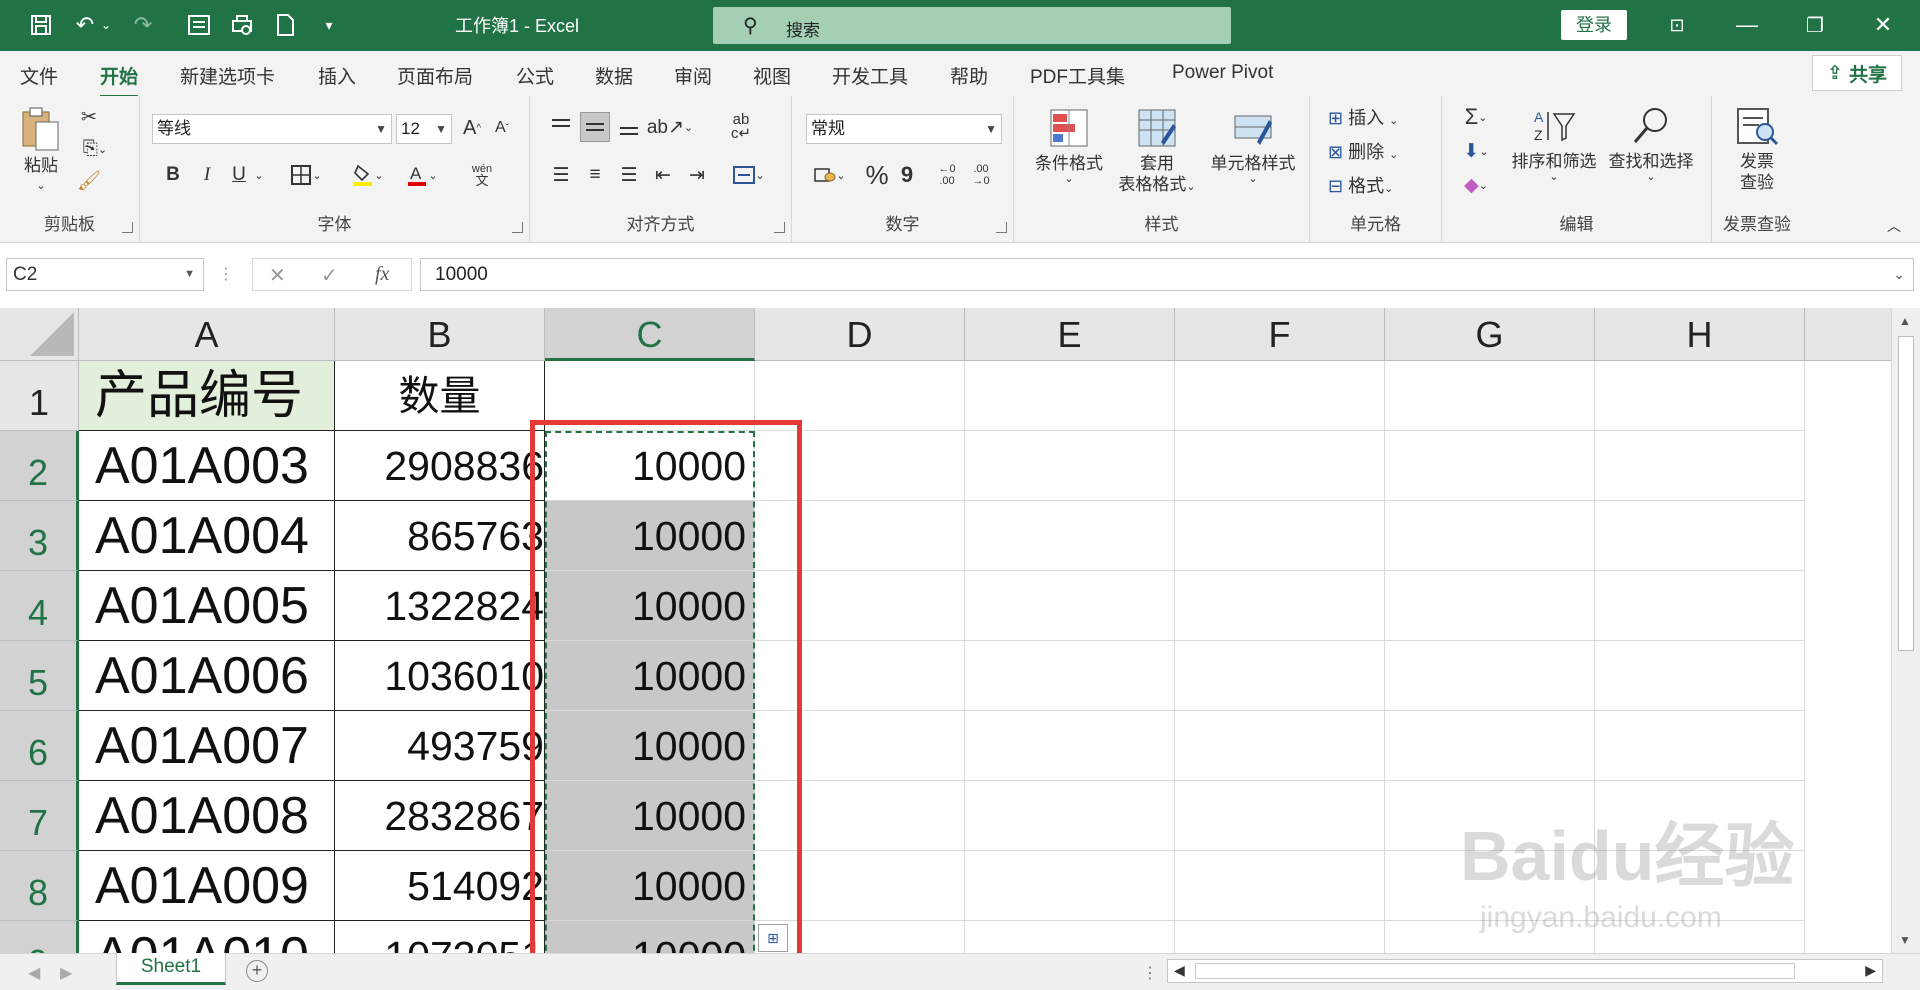  Describe the element at coordinates (329, 275) in the screenshot. I see `enter-icon: ✓` at that location.